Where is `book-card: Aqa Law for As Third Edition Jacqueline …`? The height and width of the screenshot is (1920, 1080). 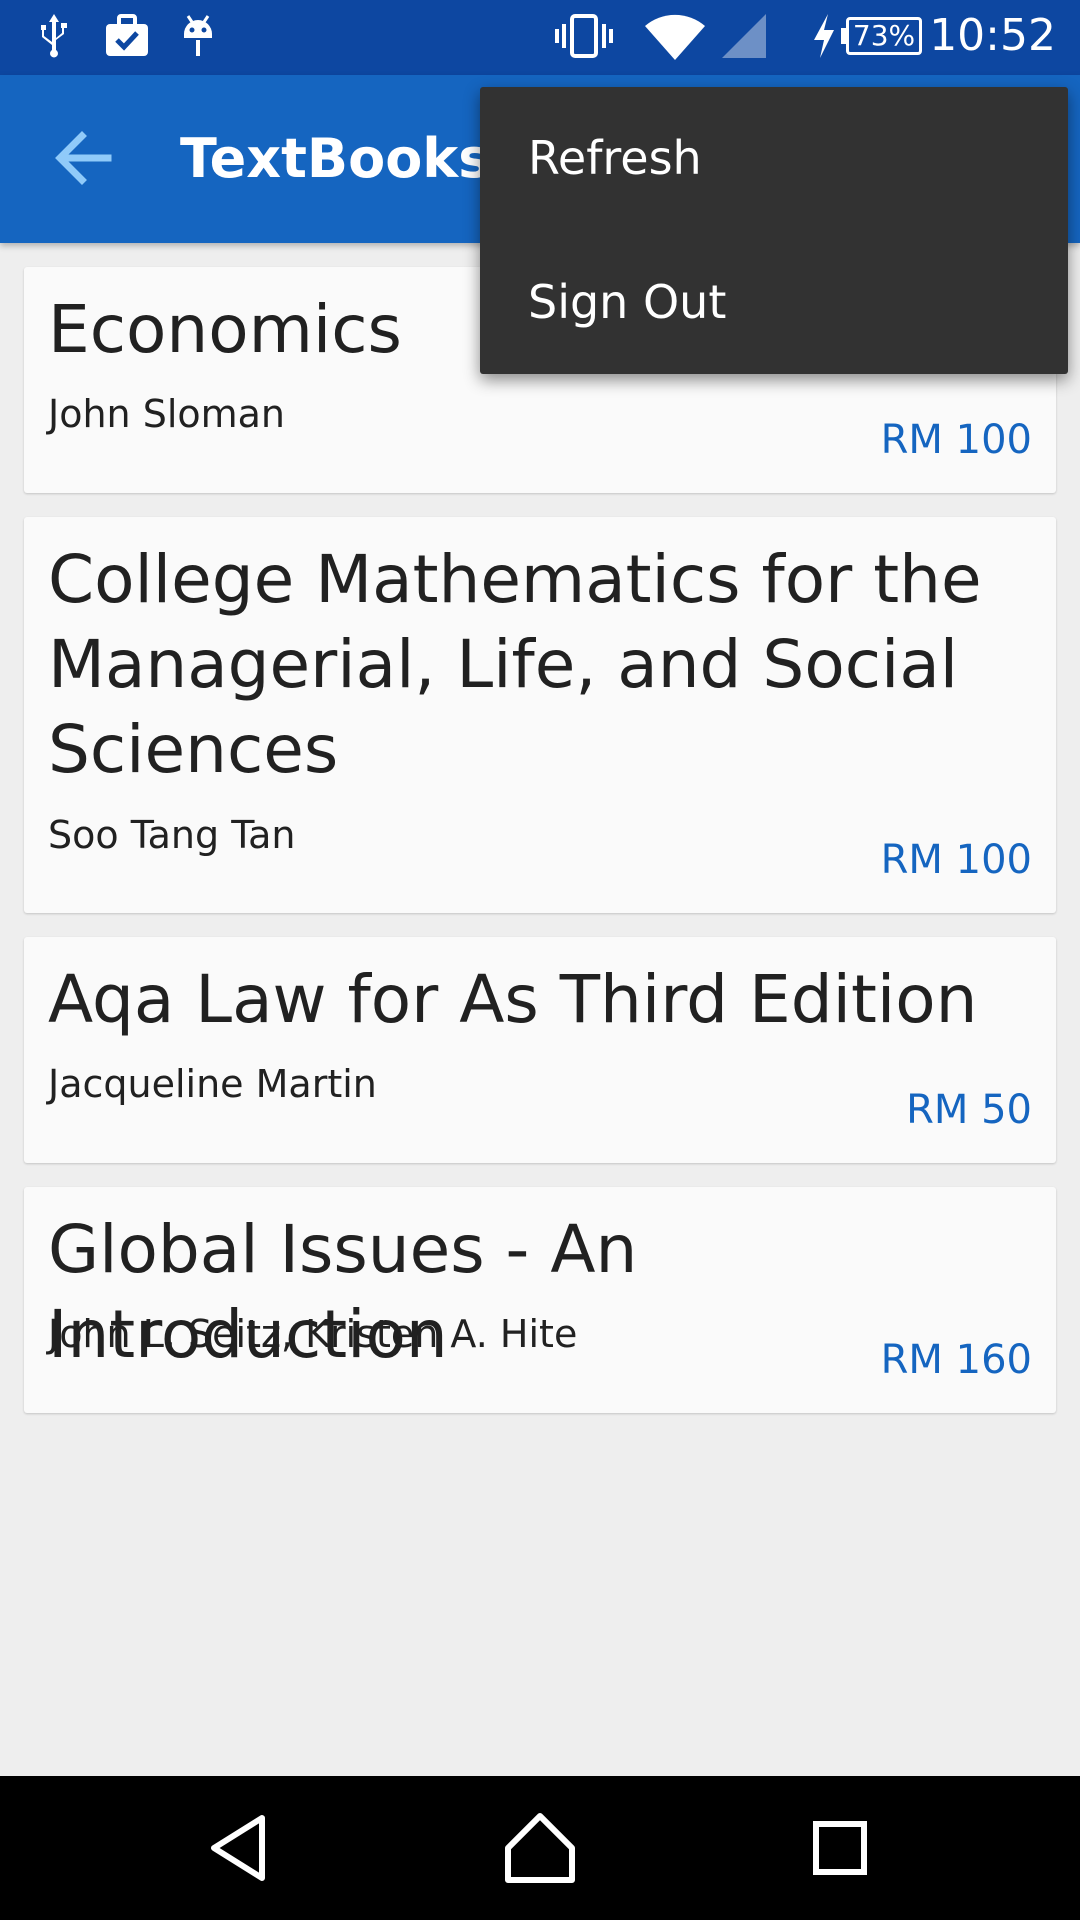
book-card: Aqa Law for As Third Edition Jacqueline … is located at coordinates (540, 1050).